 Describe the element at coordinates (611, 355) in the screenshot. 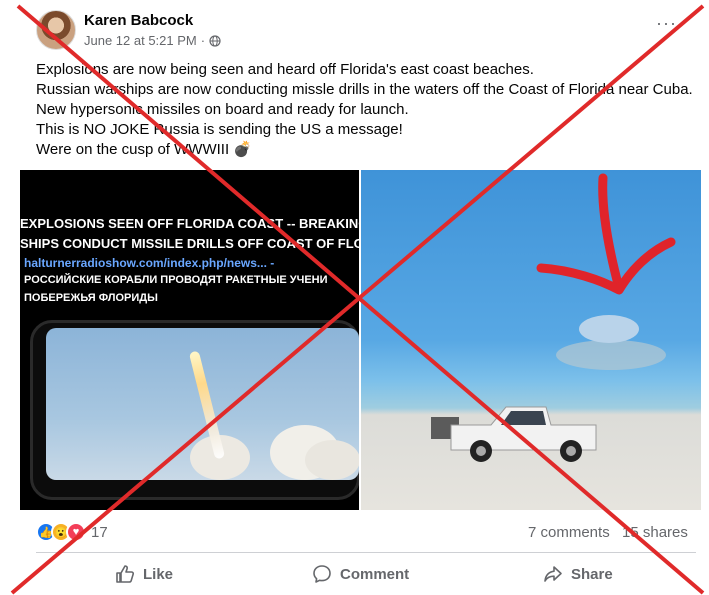

I see `smoke-haze` at that location.